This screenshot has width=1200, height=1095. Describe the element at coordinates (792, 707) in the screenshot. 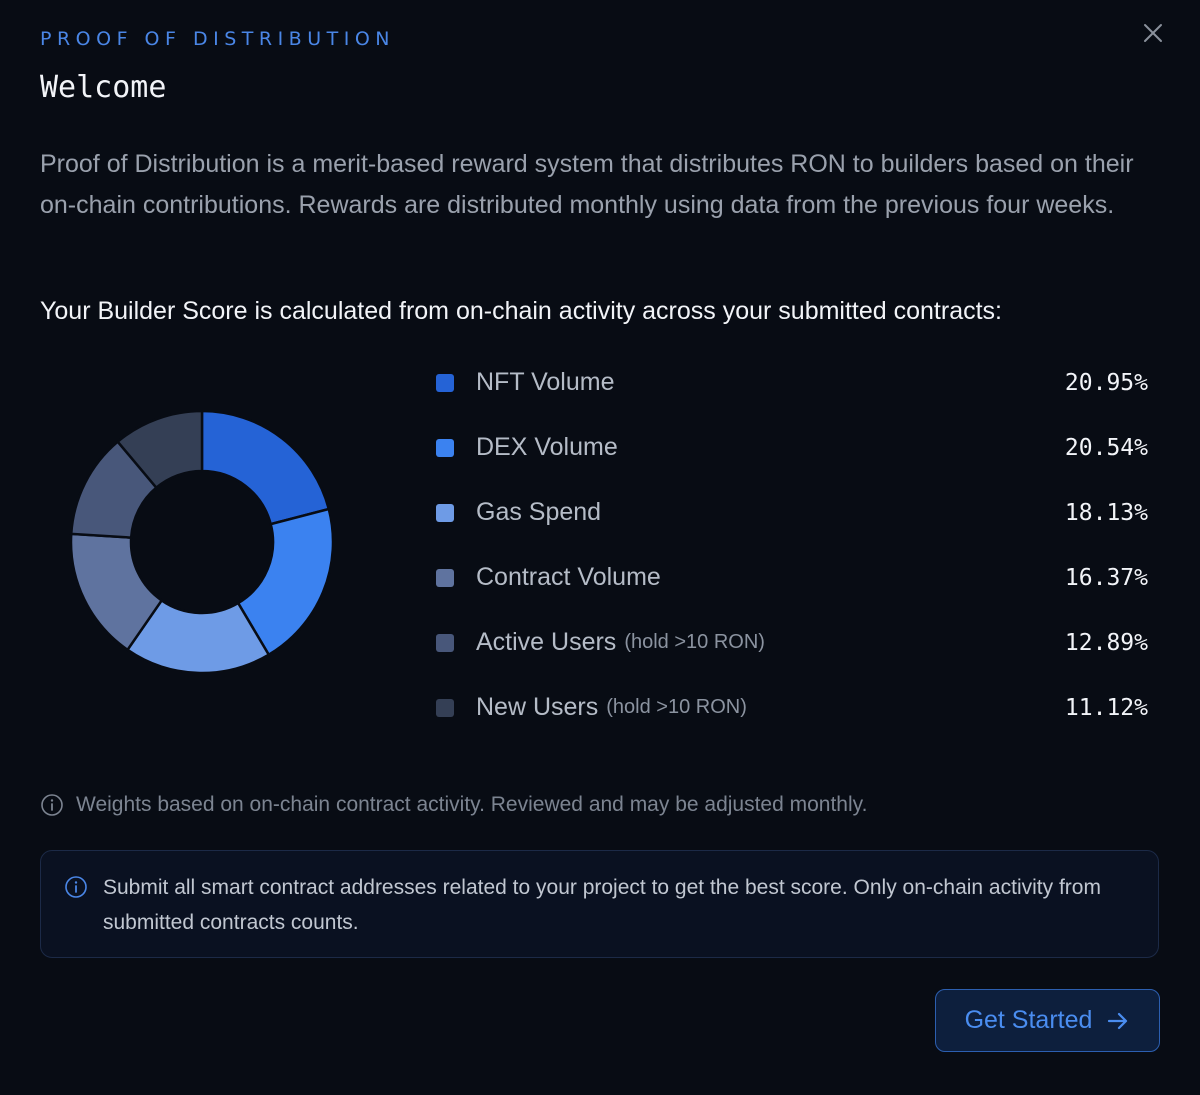

I see `legend-item: New Users (hold >10 RON) 11.12%` at that location.